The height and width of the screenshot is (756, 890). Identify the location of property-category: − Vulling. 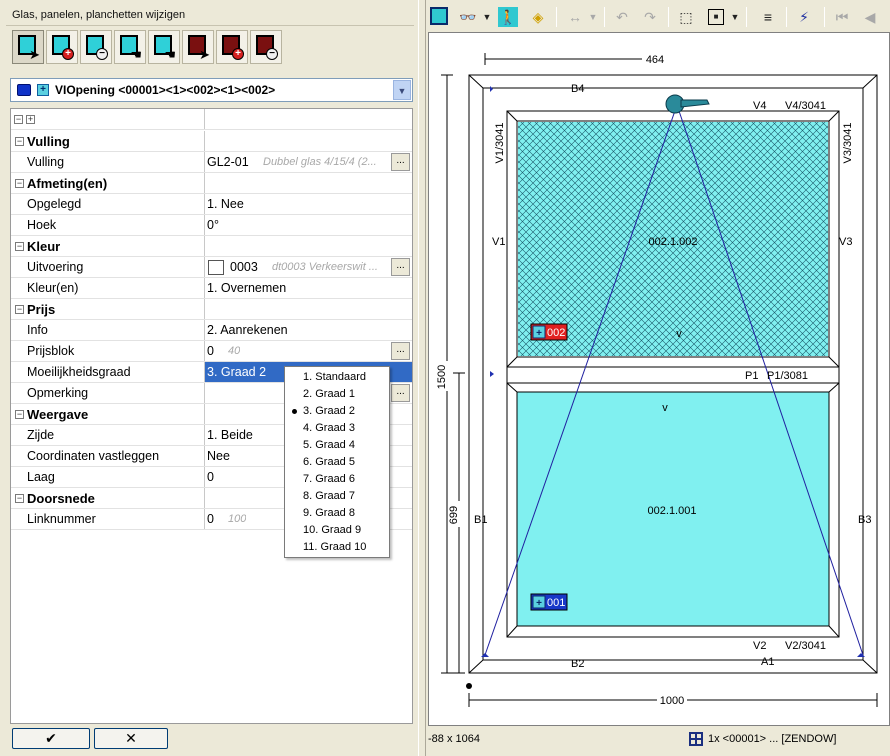
(211, 141).